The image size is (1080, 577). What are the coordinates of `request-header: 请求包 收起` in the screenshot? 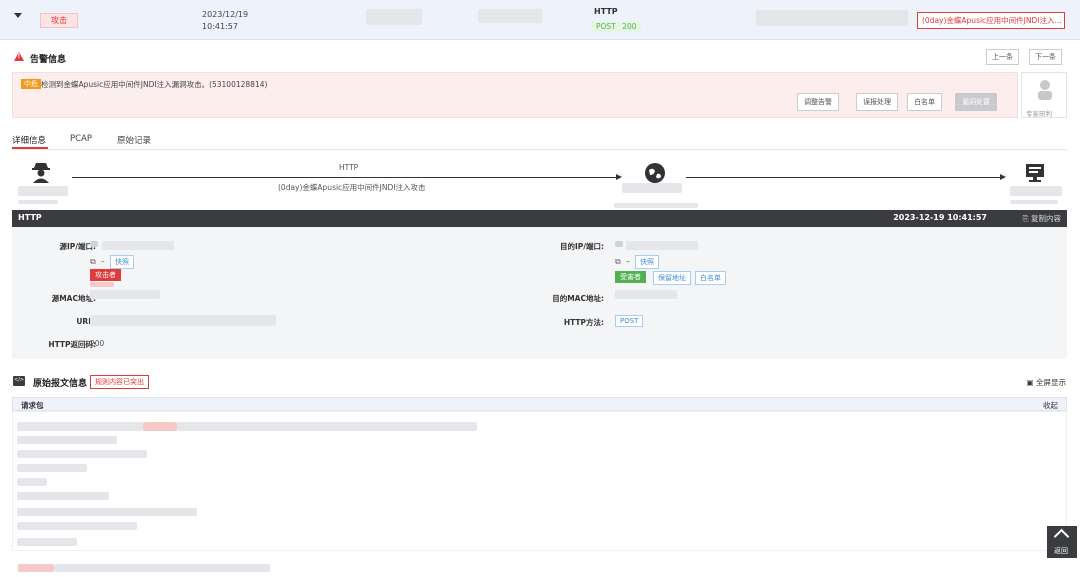 It's located at (539, 404).